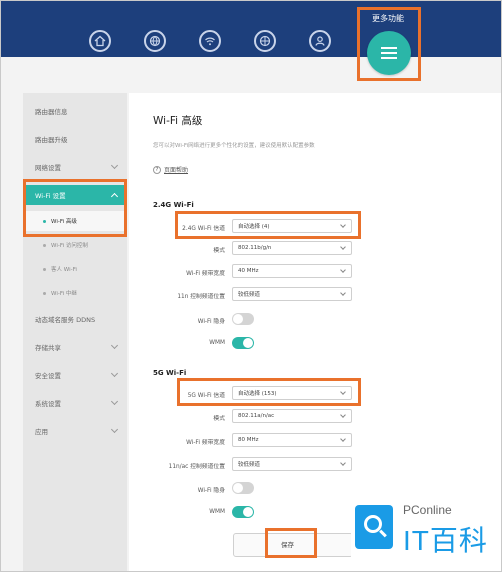 The height and width of the screenshot is (572, 502). What do you see at coordinates (374, 527) in the screenshot?
I see `magnifier-icon` at bounding box center [374, 527].